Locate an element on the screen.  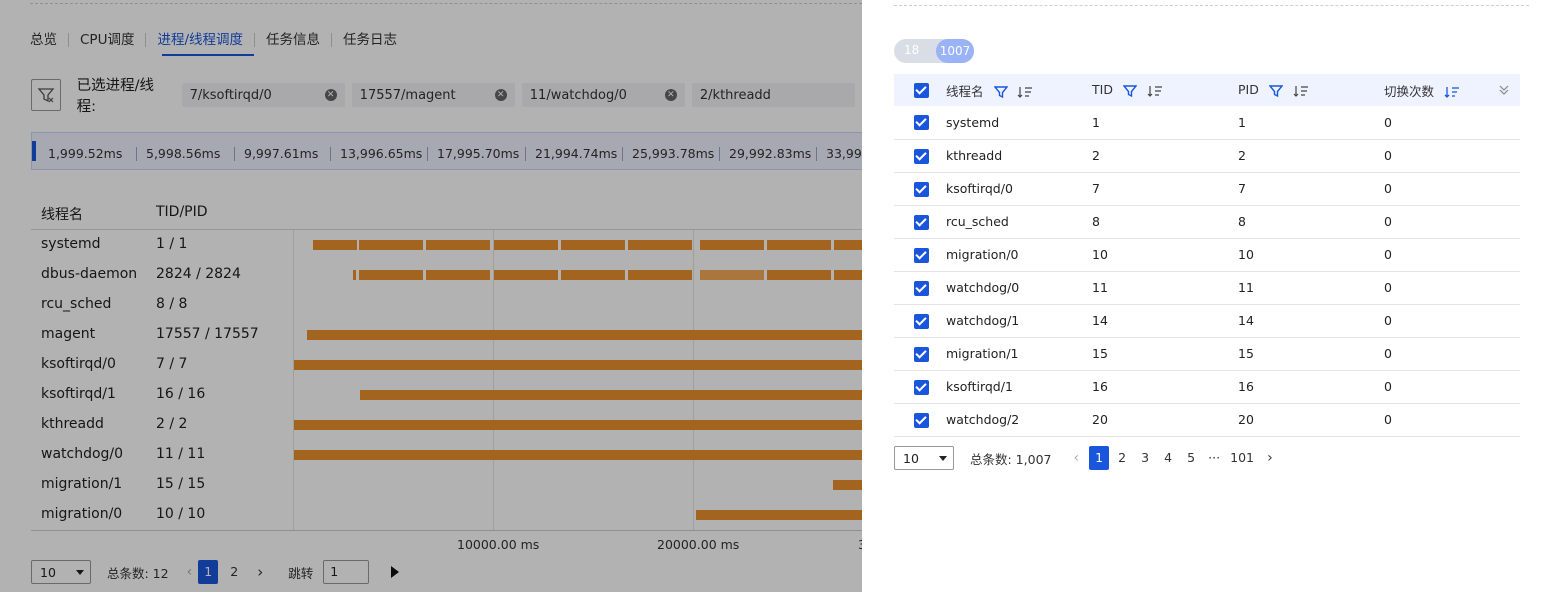
filter-button is located at coordinates (46, 95).